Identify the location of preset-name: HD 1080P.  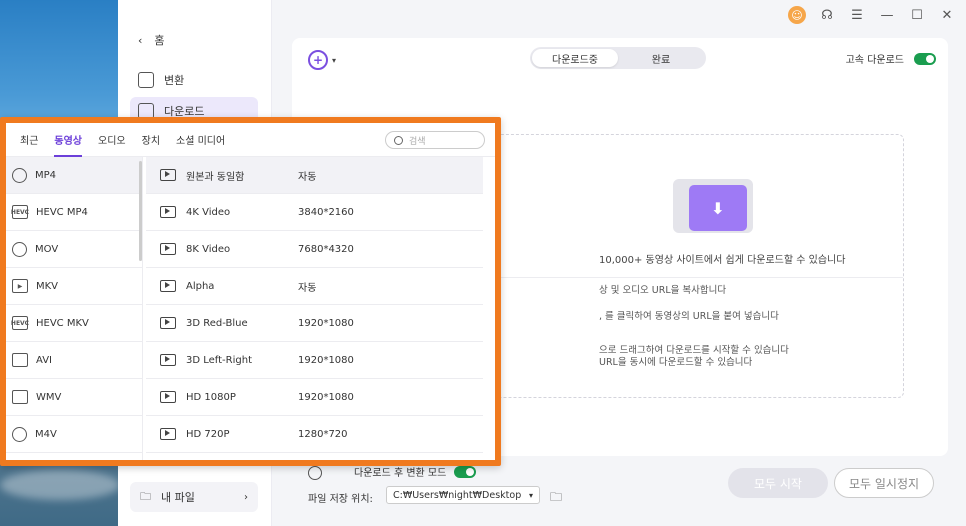
(211, 397).